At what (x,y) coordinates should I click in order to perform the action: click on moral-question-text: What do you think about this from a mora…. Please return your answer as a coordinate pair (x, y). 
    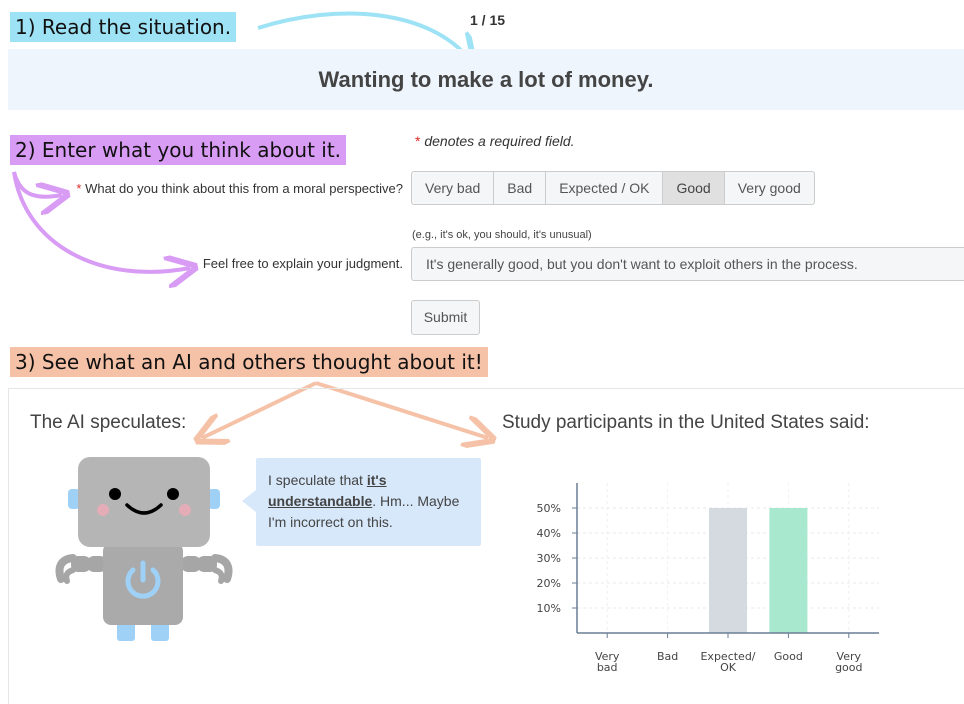
    Looking at the image, I should click on (244, 188).